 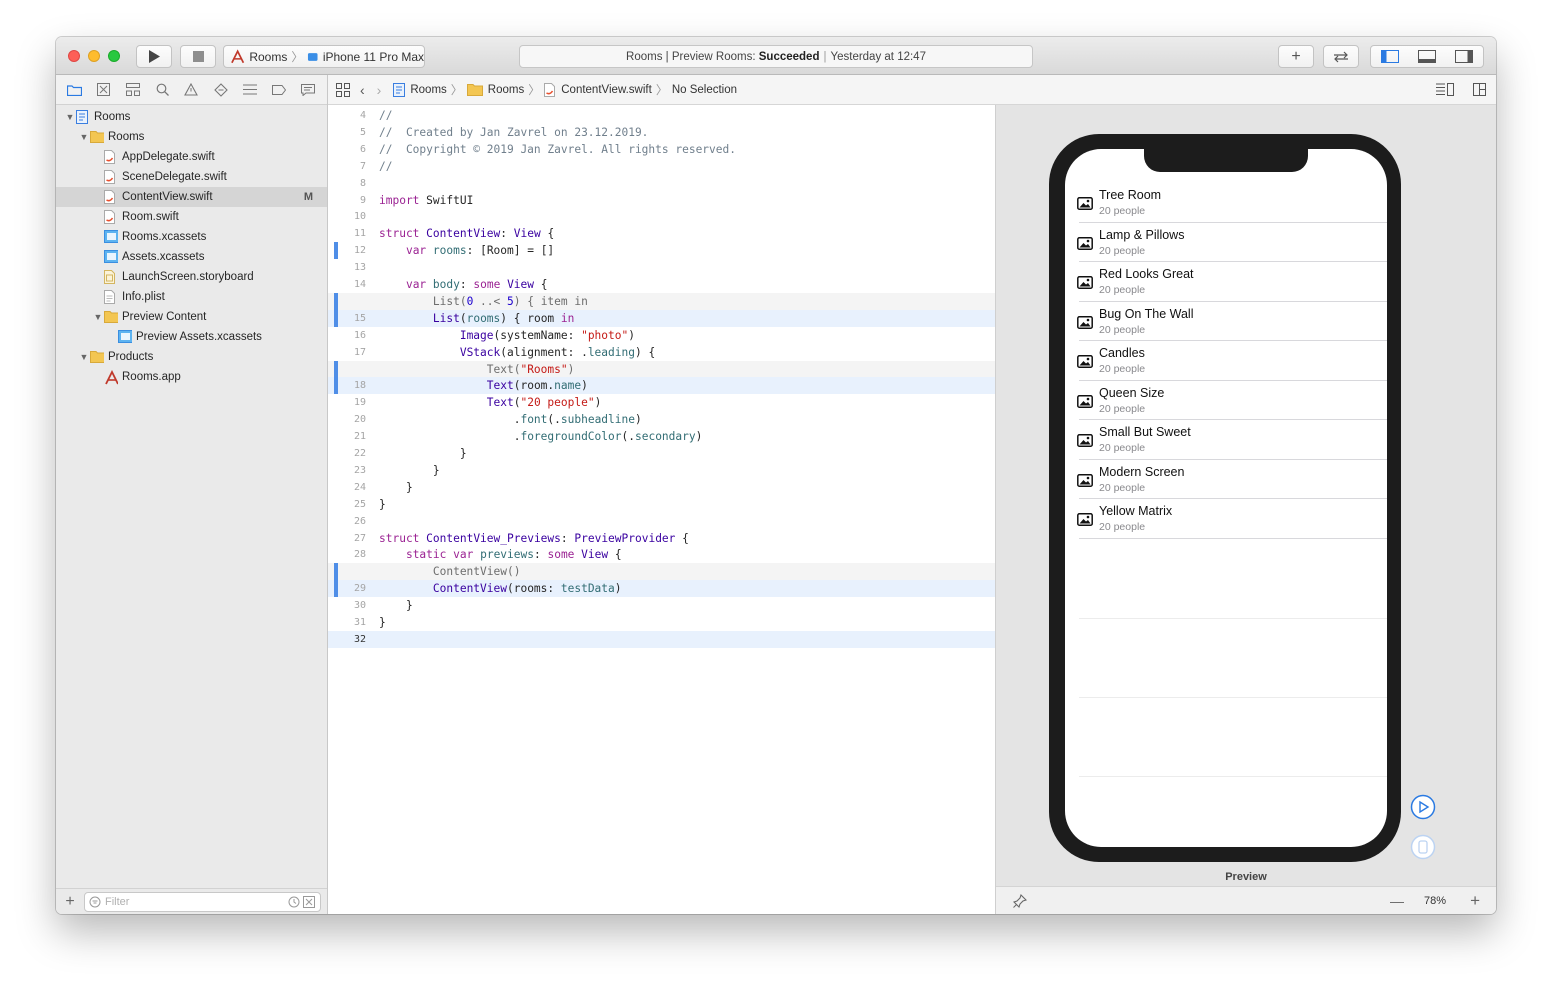 What do you see at coordinates (661, 216) in the screenshot?
I see `code-line: 10` at bounding box center [661, 216].